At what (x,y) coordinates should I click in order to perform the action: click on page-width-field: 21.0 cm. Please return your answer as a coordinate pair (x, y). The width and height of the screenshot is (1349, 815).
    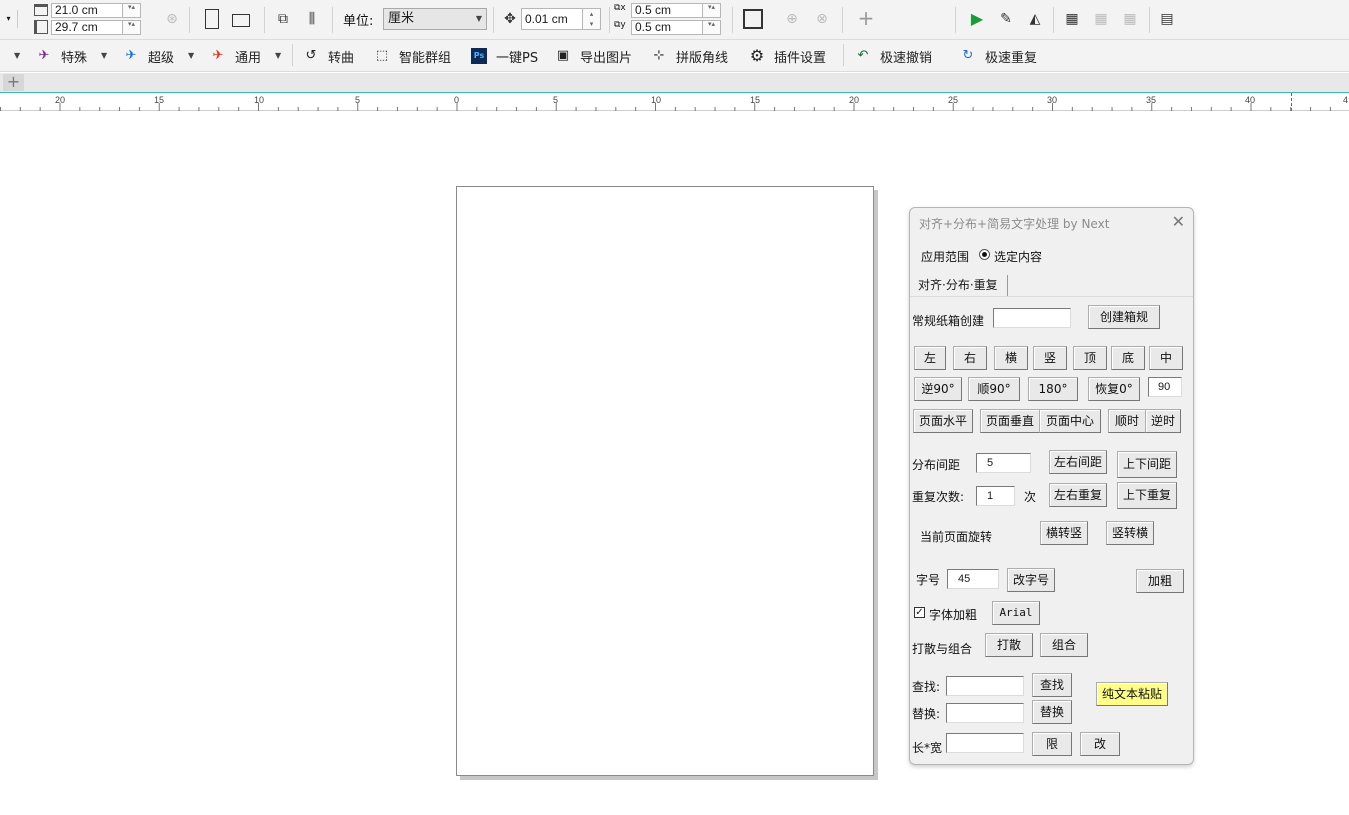
    Looking at the image, I should click on (87, 10).